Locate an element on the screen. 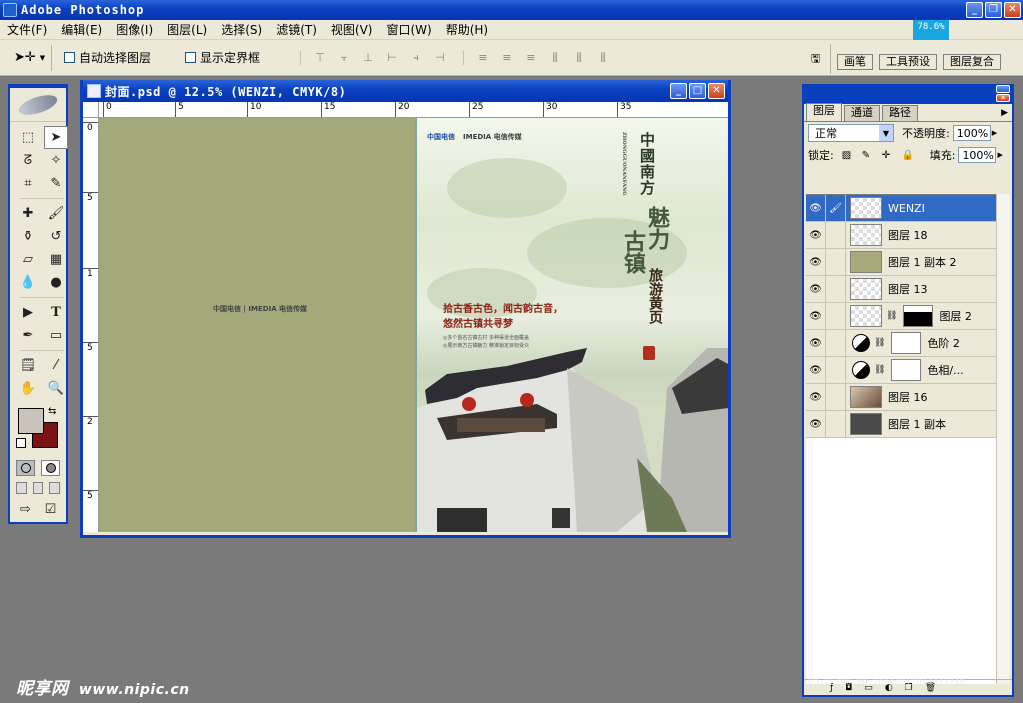  lock-position-icon: ✛ is located at coordinates (888, 155).